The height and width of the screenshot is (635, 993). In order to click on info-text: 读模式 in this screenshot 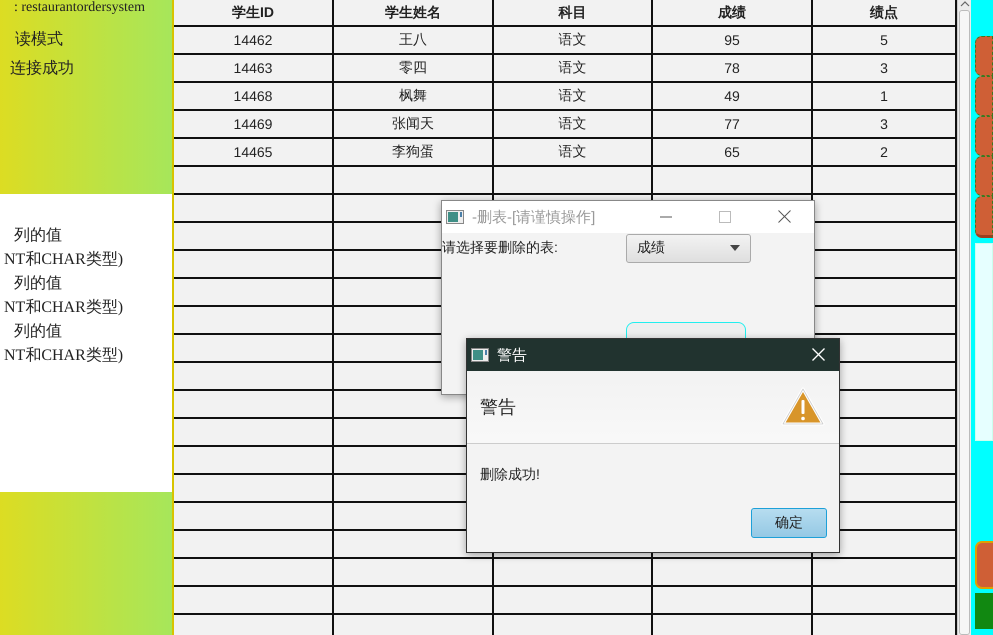, I will do `click(39, 40)`.